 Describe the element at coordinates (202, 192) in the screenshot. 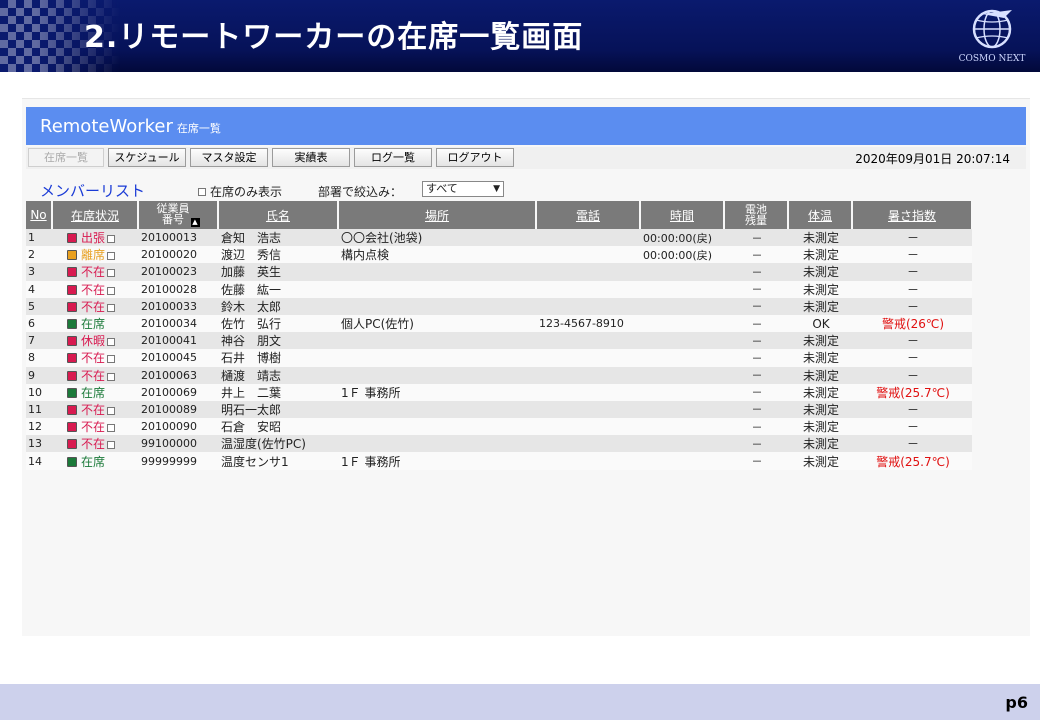

I see `only-present-checkbox` at that location.